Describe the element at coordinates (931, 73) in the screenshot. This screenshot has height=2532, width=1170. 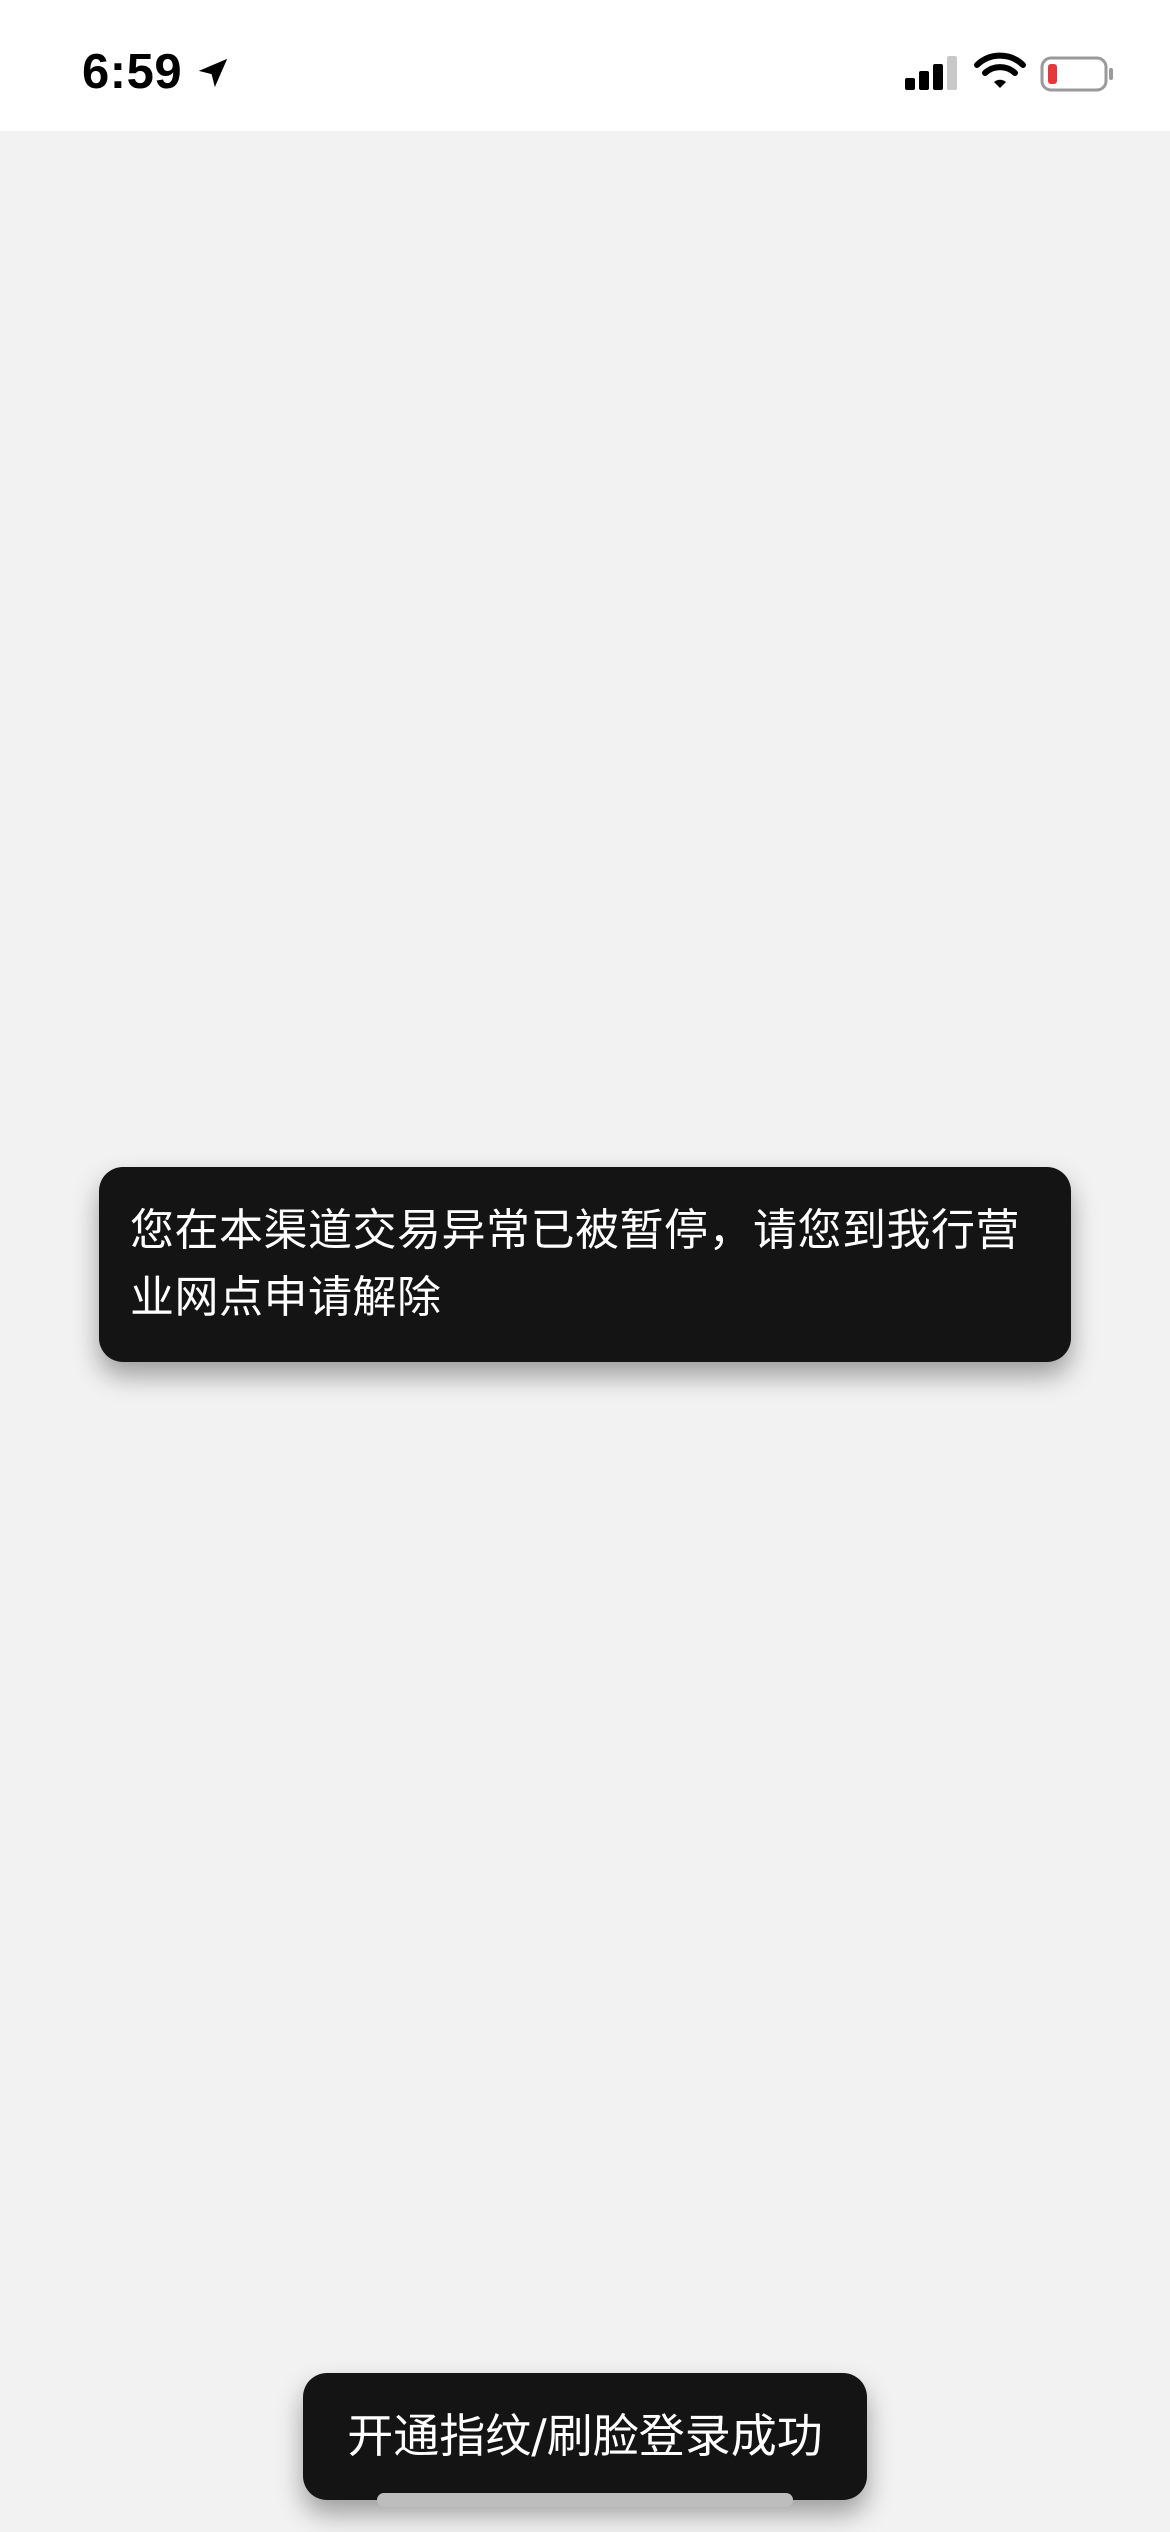
I see `cellular-signal-icon` at that location.